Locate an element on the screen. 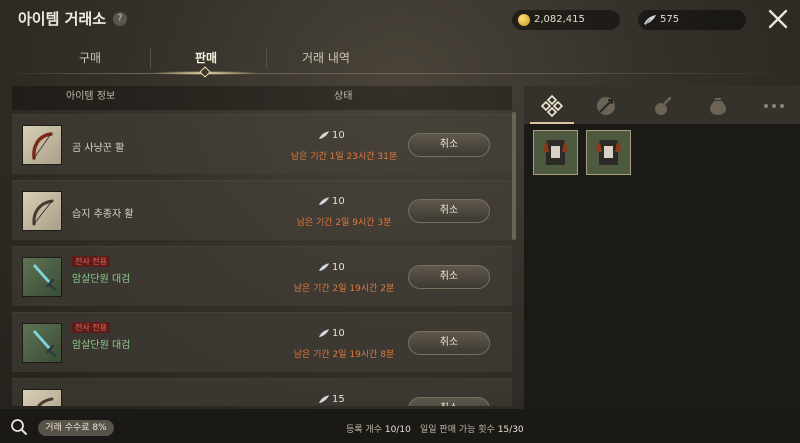 Image resolution: width=800 pixels, height=443 pixels. window-title: 아이템 거래소 is located at coordinates (62, 19).